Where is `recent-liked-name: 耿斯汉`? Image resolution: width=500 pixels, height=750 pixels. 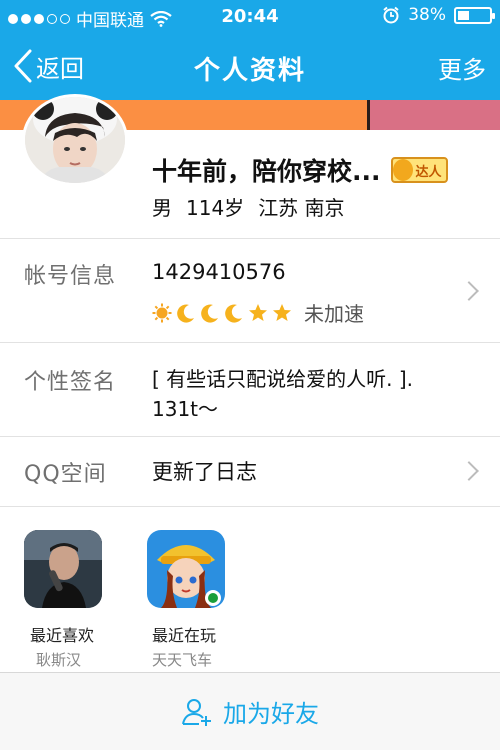
recent-liked-name: 耿斯汉 is located at coordinates (59, 660).